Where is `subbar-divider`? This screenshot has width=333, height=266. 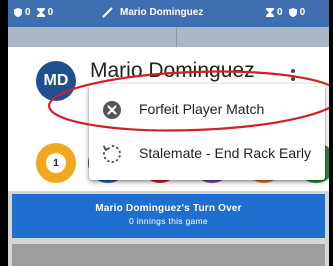
subbar-divider is located at coordinates (176, 37).